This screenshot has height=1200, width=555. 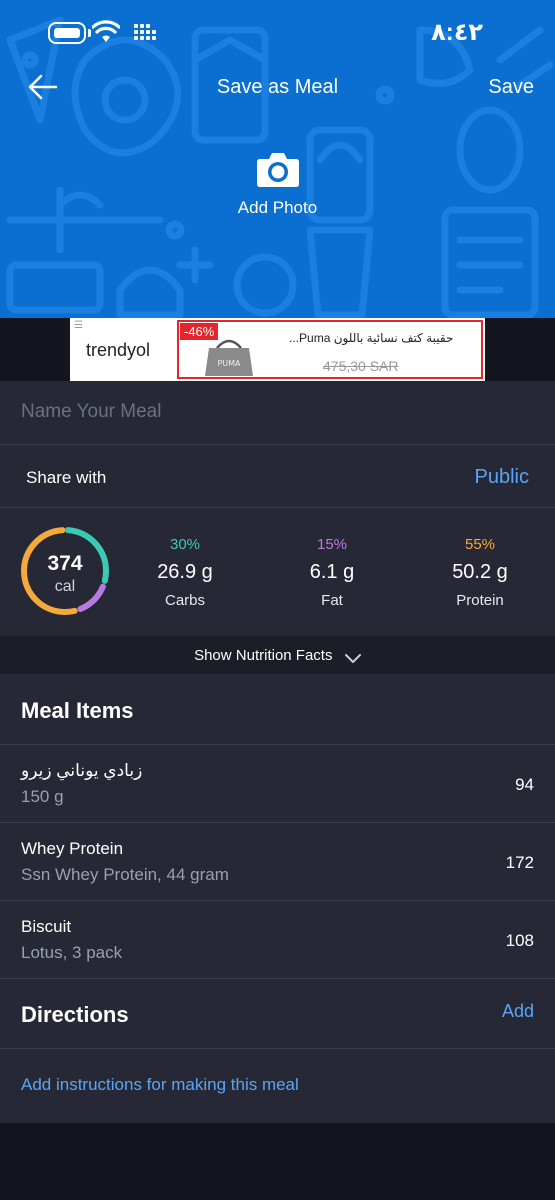 I want to click on meal-item-calories: 94, so click(x=524, y=784).